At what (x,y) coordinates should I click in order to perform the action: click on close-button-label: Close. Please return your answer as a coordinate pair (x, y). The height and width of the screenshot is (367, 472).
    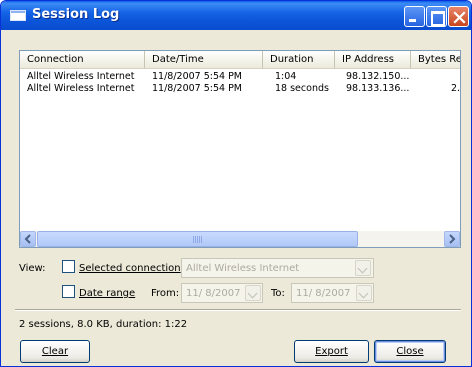
    Looking at the image, I should click on (410, 351).